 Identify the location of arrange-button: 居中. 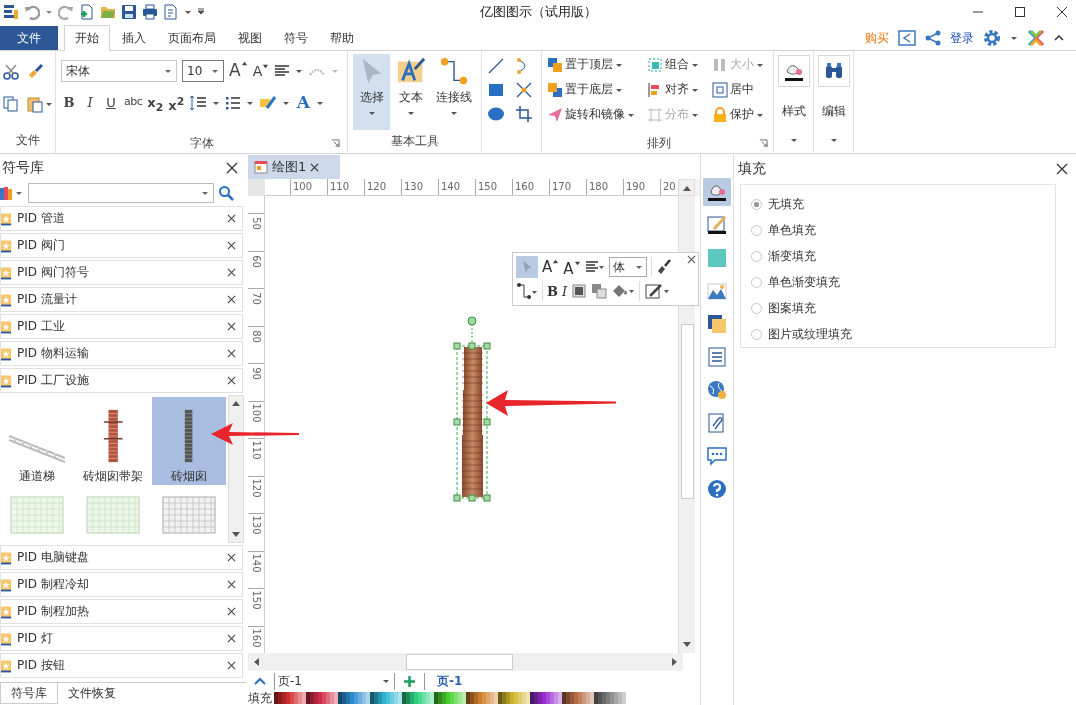
(740, 89).